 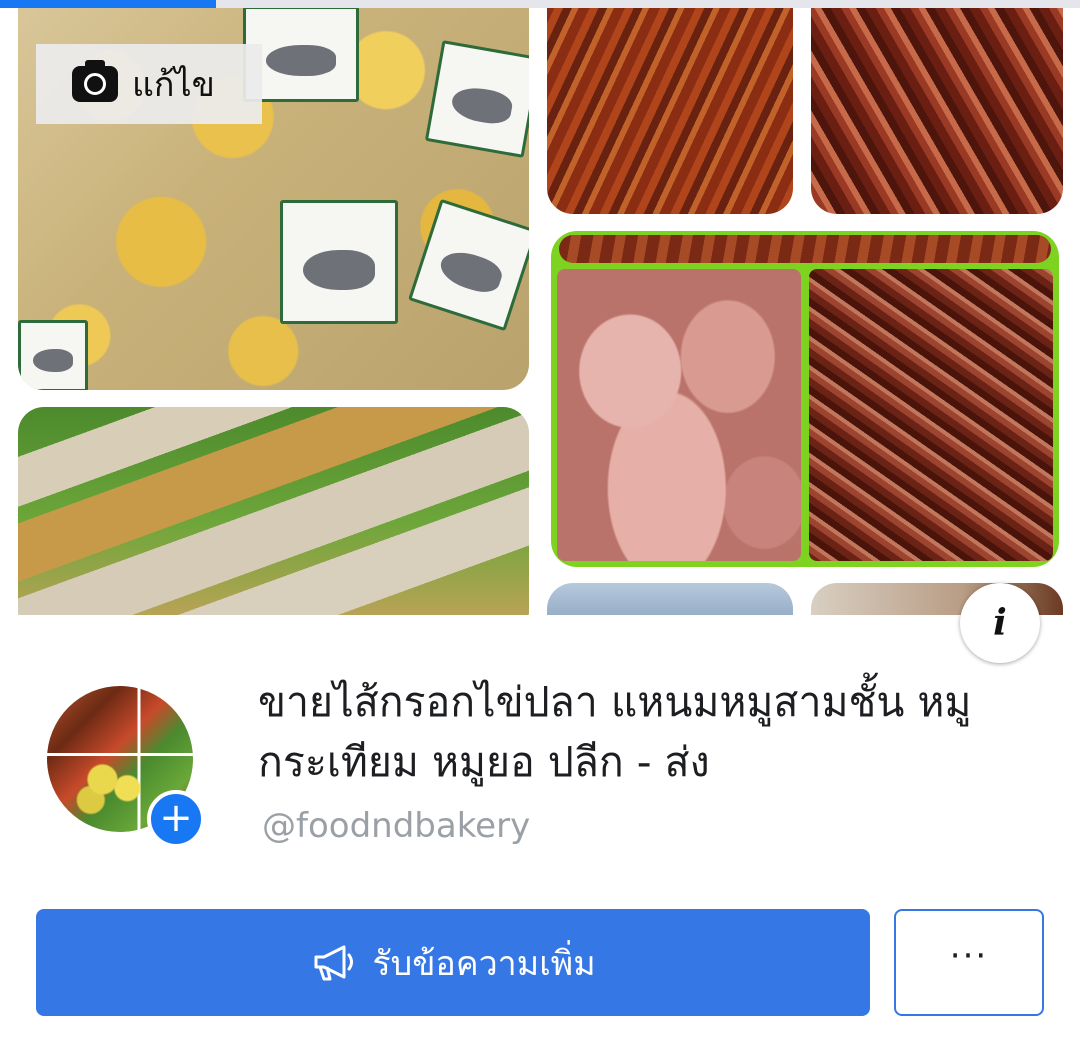 What do you see at coordinates (540, 4) in the screenshot?
I see `load-progress-bar` at bounding box center [540, 4].